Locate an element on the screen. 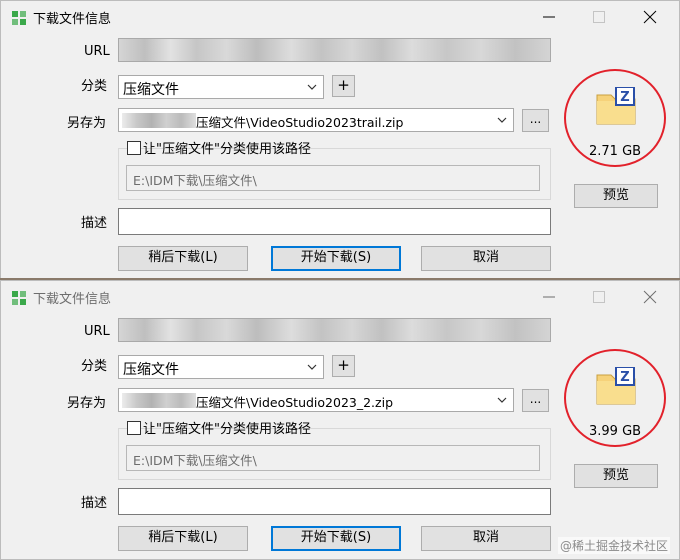  save-path-text: 压缩文件\VideoStudio2023_2.zip is located at coordinates (295, 402).